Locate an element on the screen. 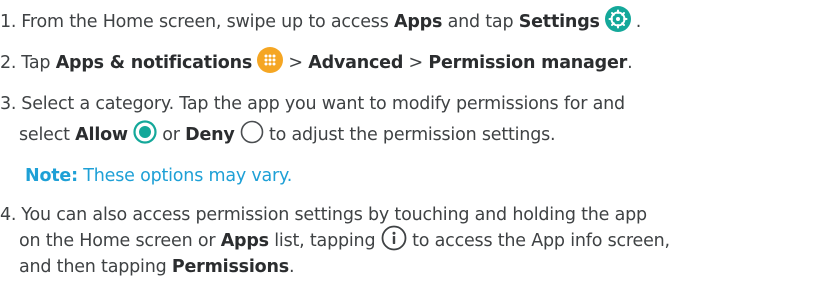 The height and width of the screenshot is (281, 817). step-4-line-3: and then tapping Permissions . is located at coordinates (157, 267).